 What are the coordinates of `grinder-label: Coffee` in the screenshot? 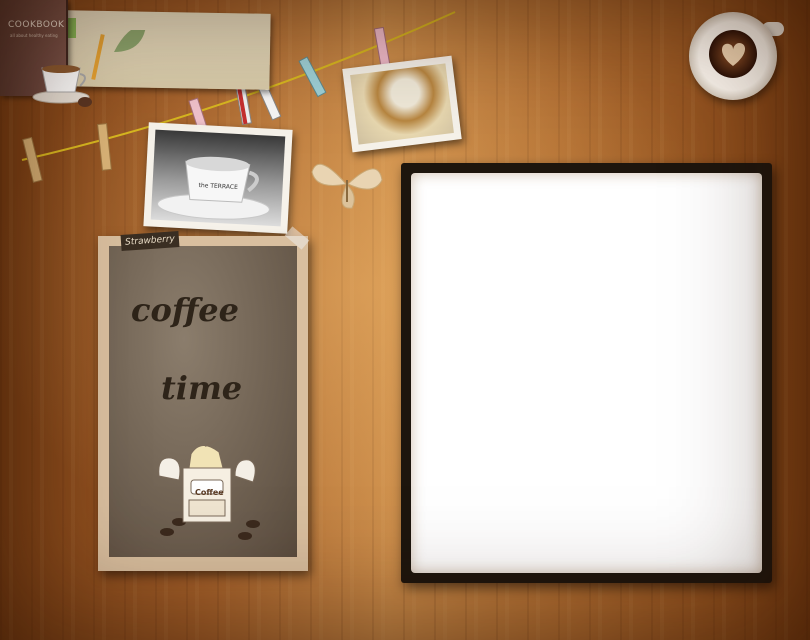 It's located at (209, 492).